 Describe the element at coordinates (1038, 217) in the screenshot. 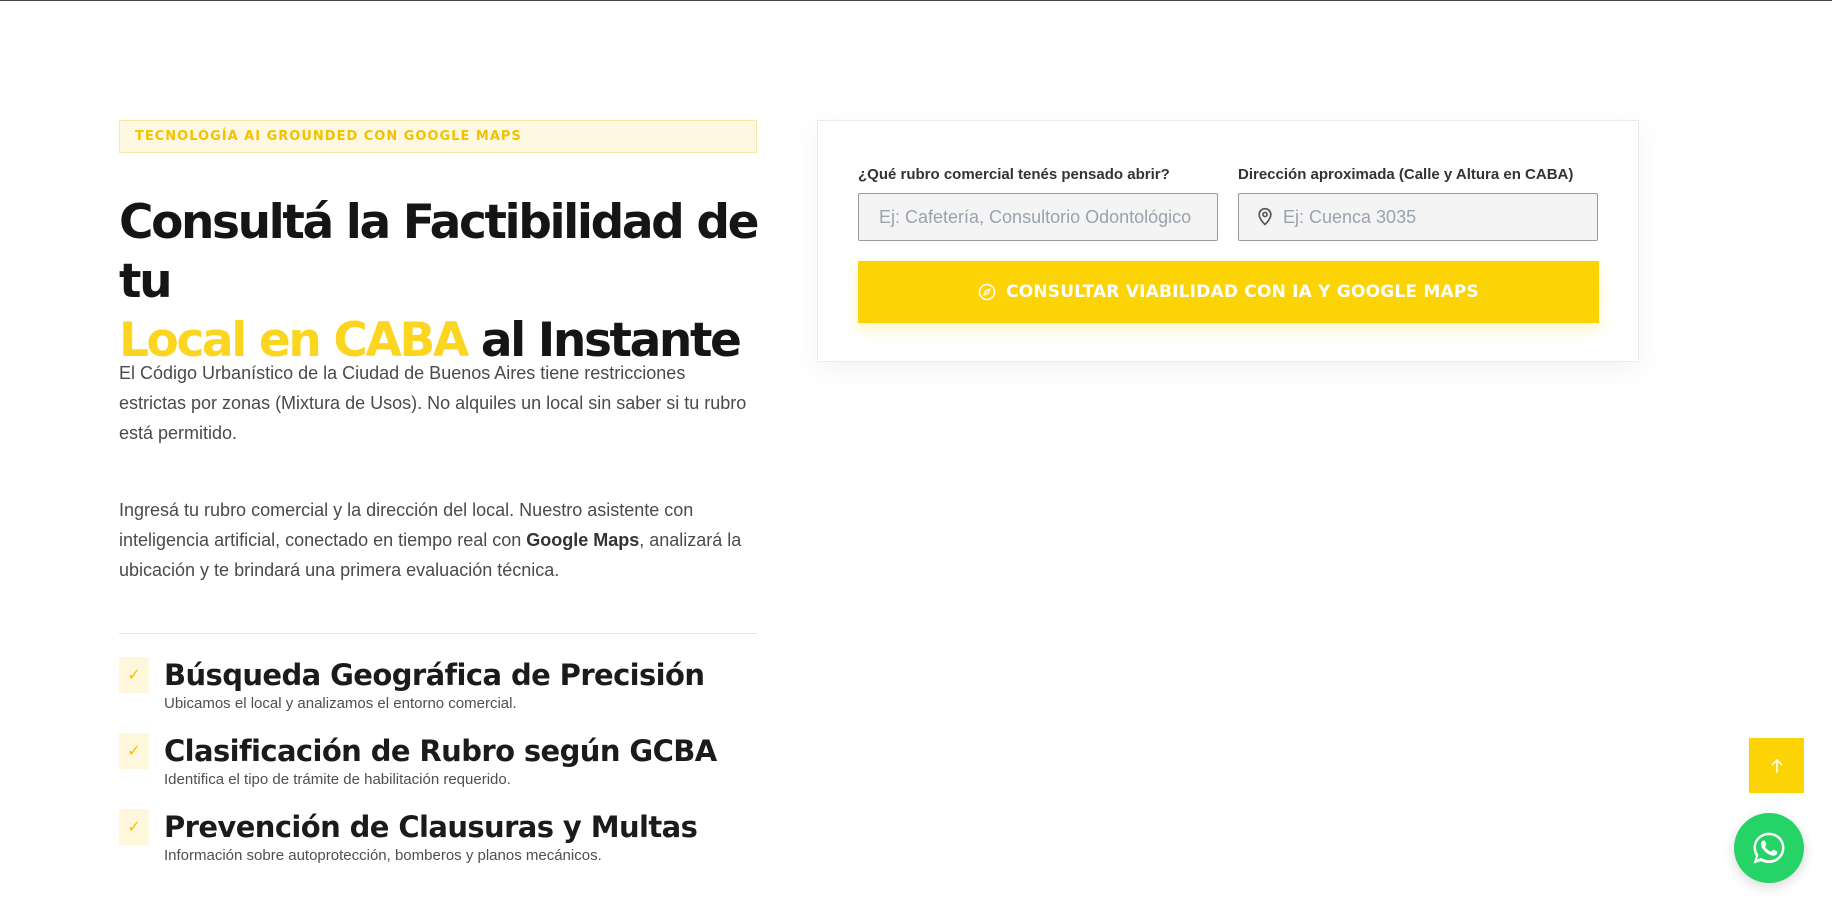

I see `rubro-input` at that location.